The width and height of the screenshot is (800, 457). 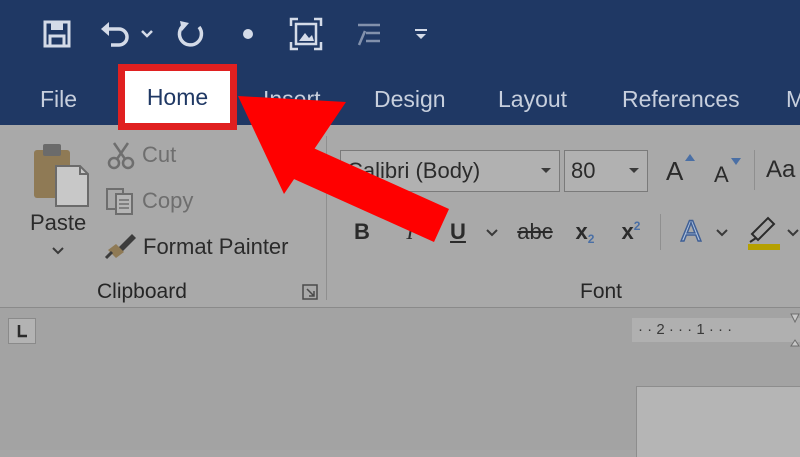 What do you see at coordinates (121, 245) in the screenshot?
I see `format-painter-brush-icon` at bounding box center [121, 245].